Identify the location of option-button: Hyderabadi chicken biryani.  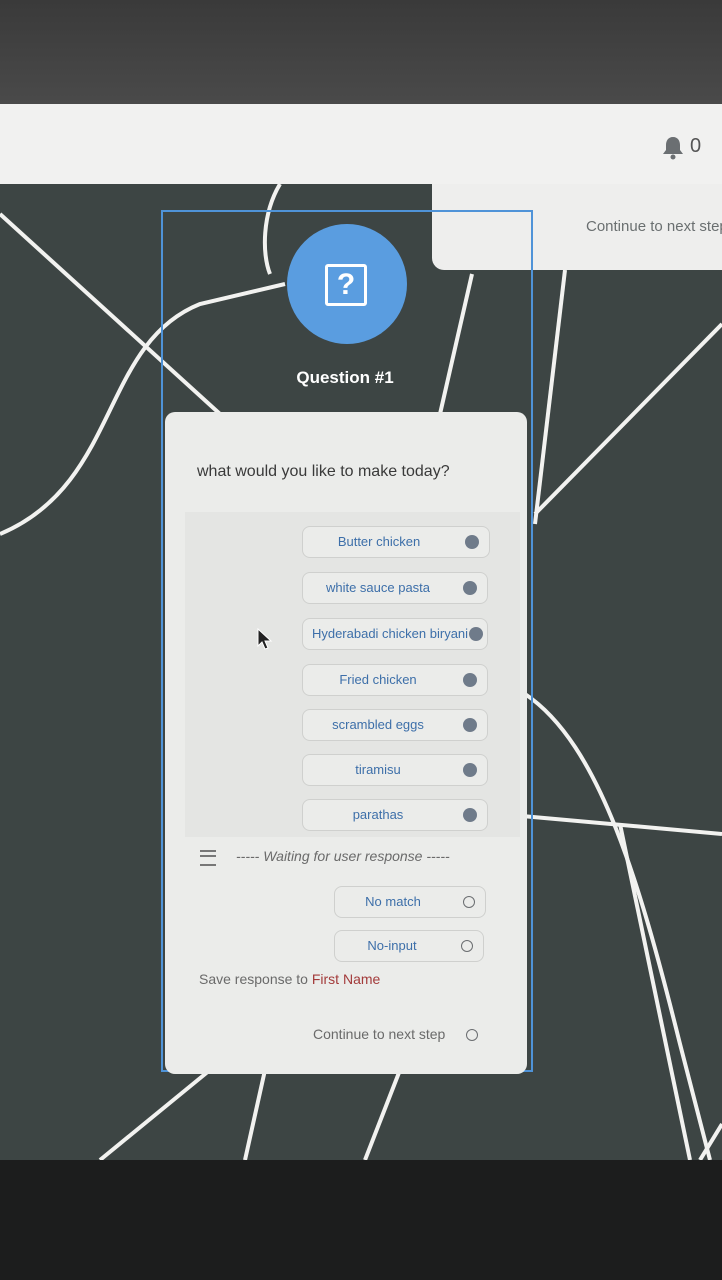
(395, 634).